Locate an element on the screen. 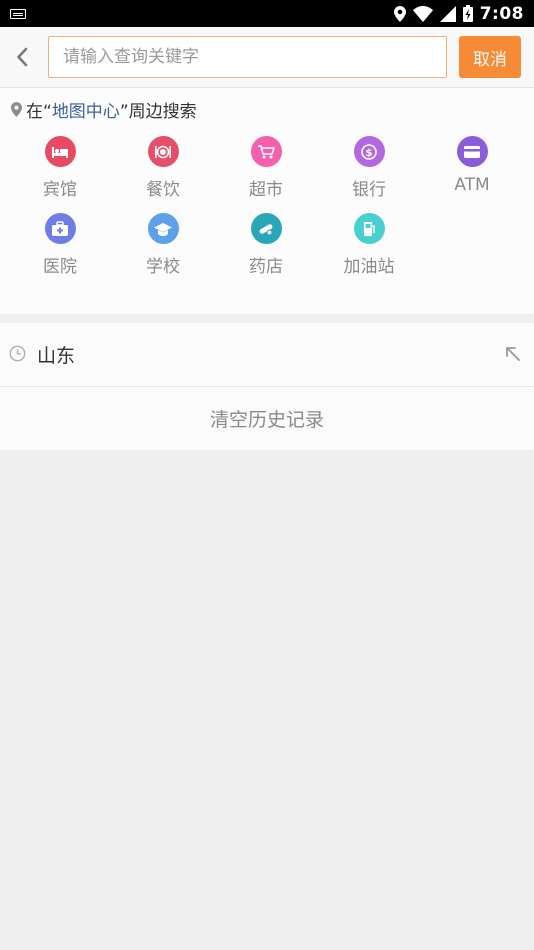 The height and width of the screenshot is (950, 534). status-time: 7:08 is located at coordinates (501, 13).